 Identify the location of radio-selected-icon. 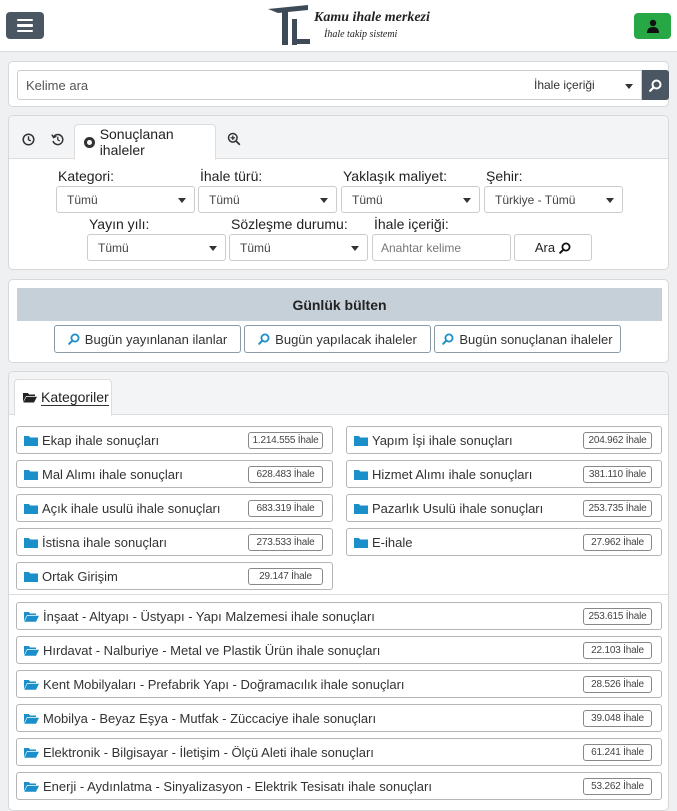
(89, 142).